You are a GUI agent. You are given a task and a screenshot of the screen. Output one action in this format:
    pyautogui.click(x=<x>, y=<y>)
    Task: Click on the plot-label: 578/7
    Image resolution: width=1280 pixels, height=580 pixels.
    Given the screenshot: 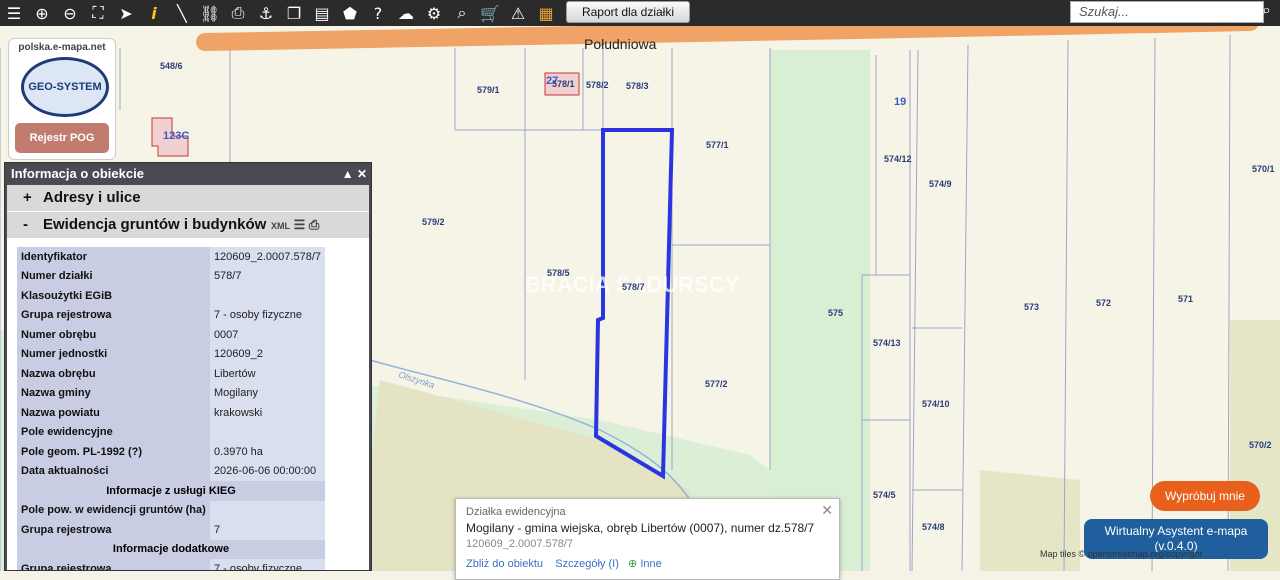 What is the action you would take?
    pyautogui.click(x=633, y=287)
    